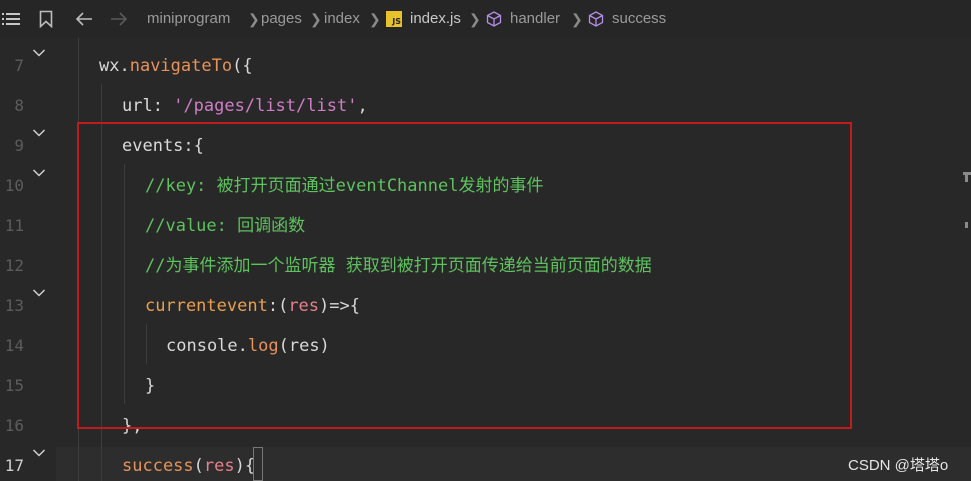 This screenshot has height=481, width=971. What do you see at coordinates (14, 345) in the screenshot?
I see `line-number: 14` at bounding box center [14, 345].